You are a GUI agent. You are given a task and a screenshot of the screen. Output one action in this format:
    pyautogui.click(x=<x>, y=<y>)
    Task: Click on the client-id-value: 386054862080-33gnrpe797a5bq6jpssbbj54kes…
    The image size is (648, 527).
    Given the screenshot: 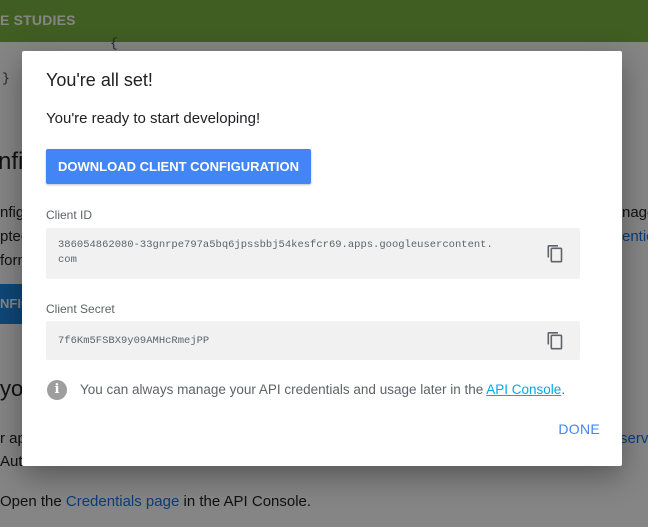 What is the action you would take?
    pyautogui.click(x=278, y=253)
    